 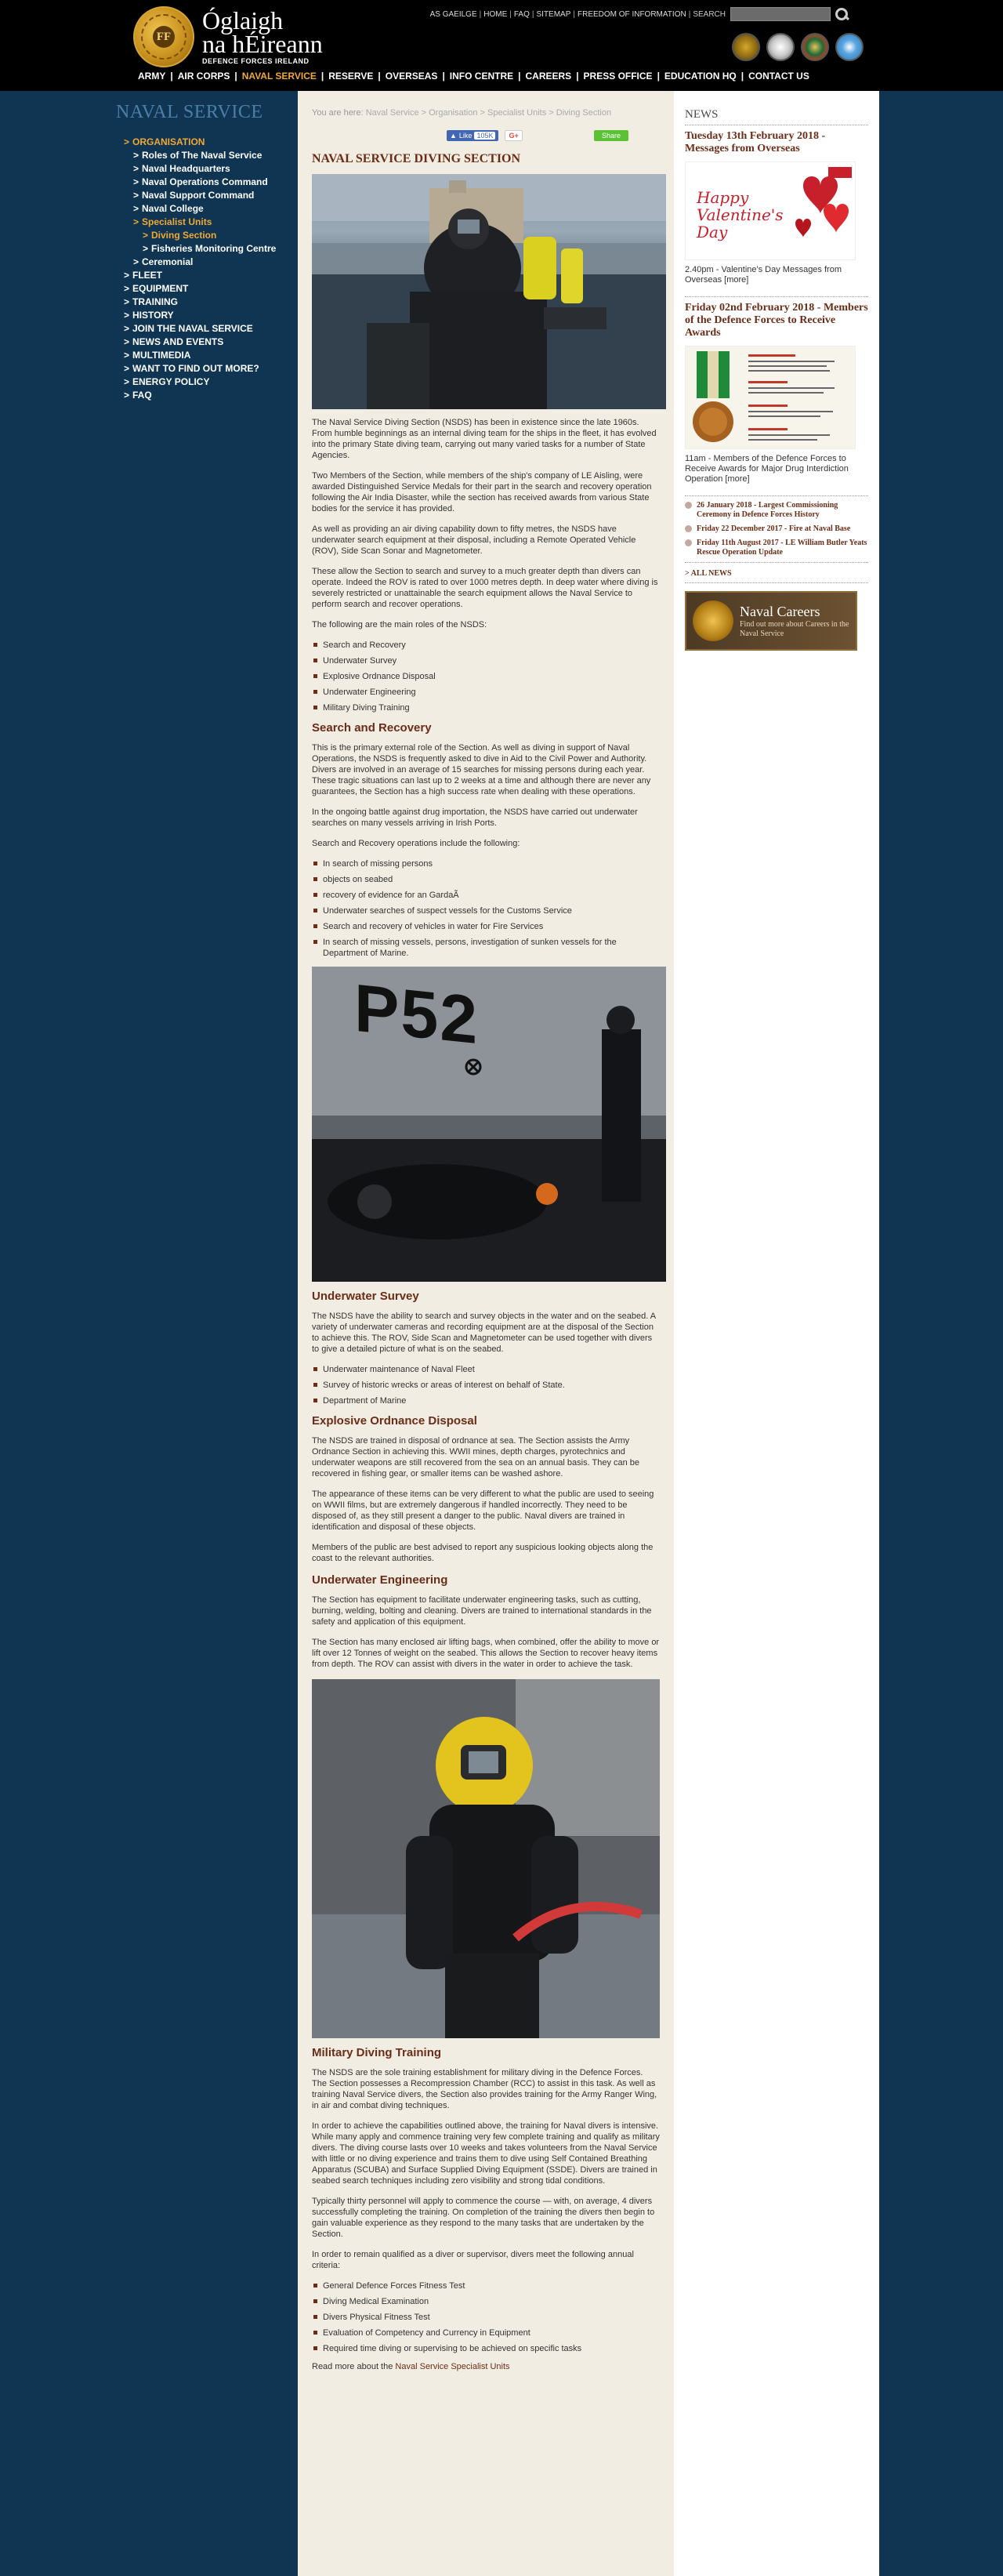 I want to click on sidebar-item-naval-headquarters: > Naval Headquarters, so click(x=215, y=169).